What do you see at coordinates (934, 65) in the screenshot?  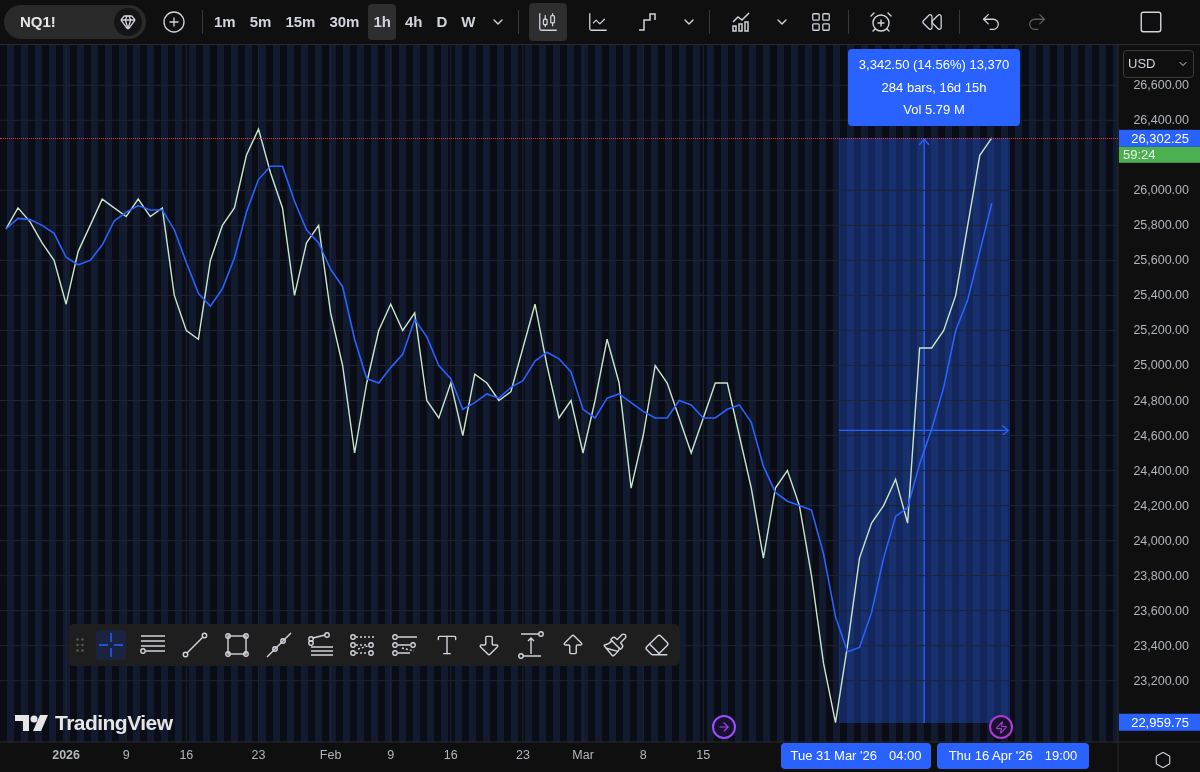 I see `measure-reading: 3,342.50 (14.56%) 13,370` at bounding box center [934, 65].